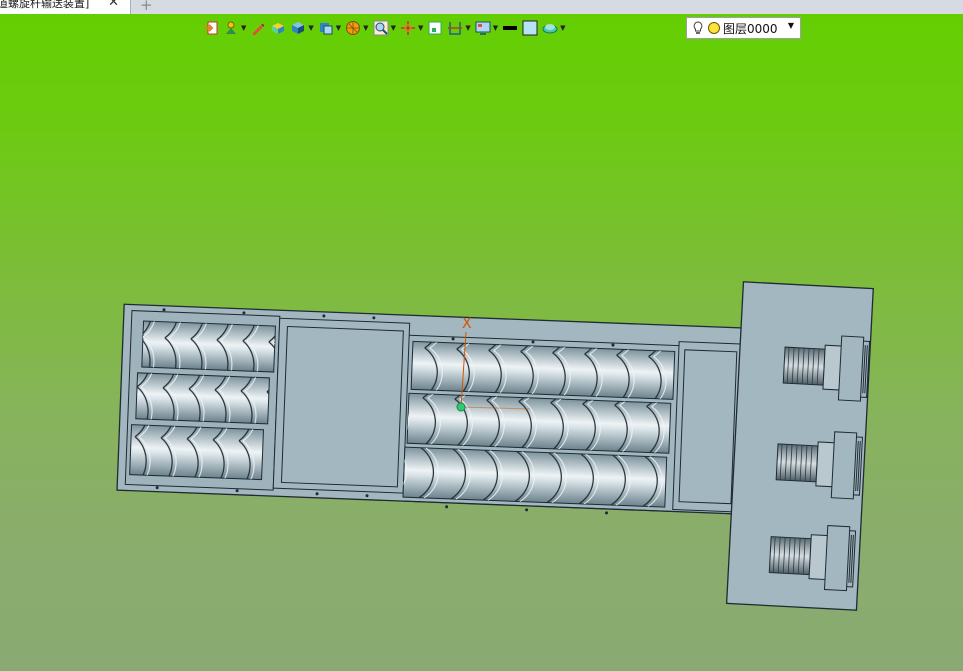 The height and width of the screenshot is (671, 963). Describe the element at coordinates (707, 427) in the screenshot. I see `right-cover-plate` at that location.